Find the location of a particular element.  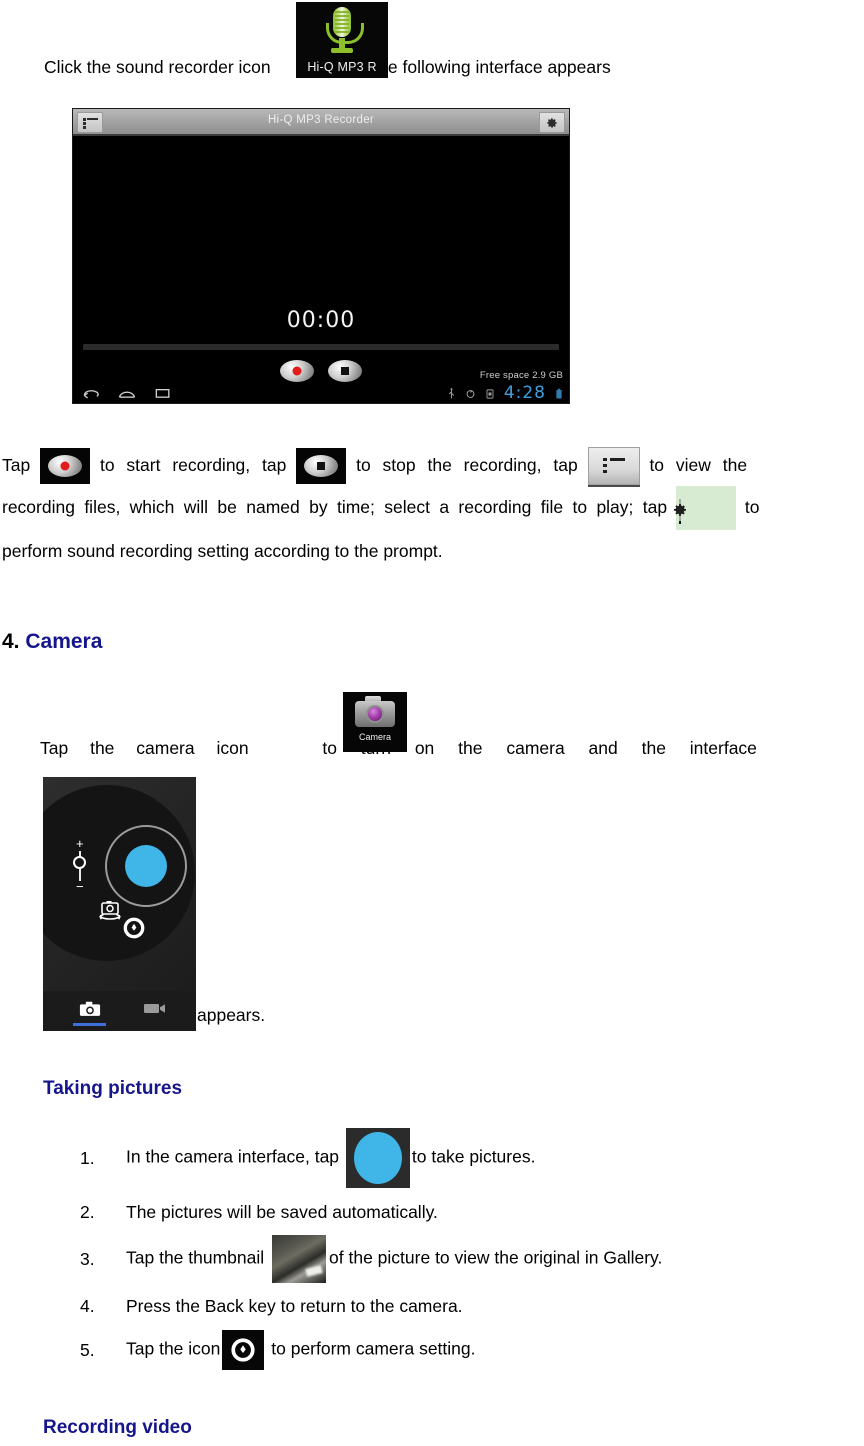

section-heading-camera: 4. Camera is located at coordinates (52, 642).